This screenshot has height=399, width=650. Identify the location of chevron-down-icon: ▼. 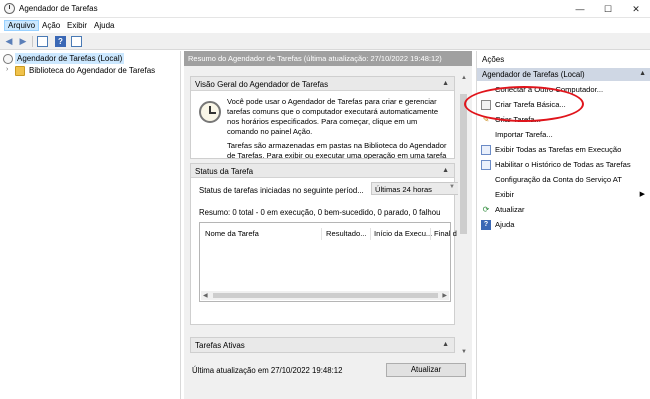
(452, 187).